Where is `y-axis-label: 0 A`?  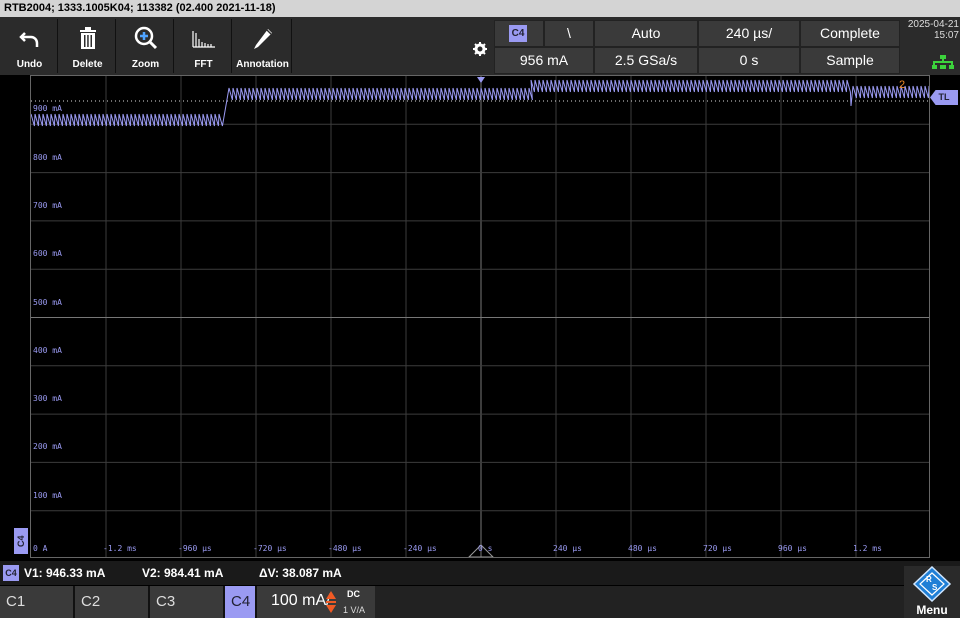
y-axis-label: 0 A is located at coordinates (40, 548).